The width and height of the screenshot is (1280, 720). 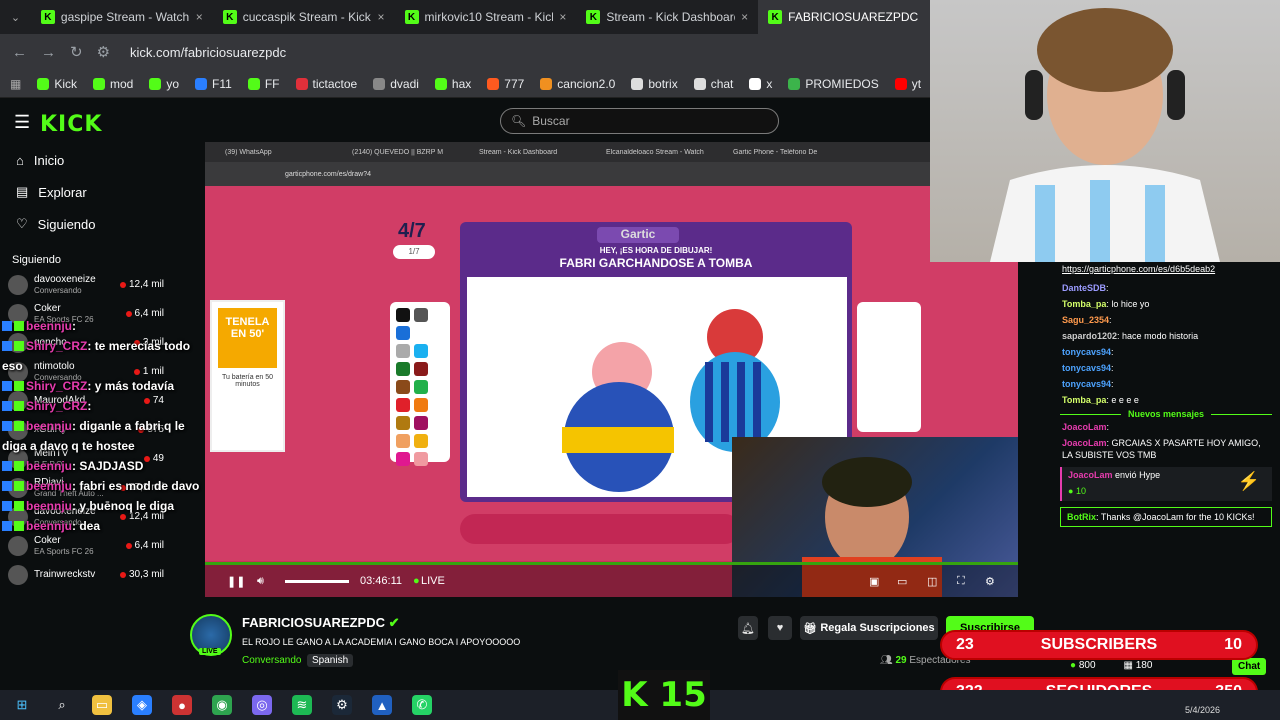 I want to click on store-icon: ◈, so click(x=142, y=705).